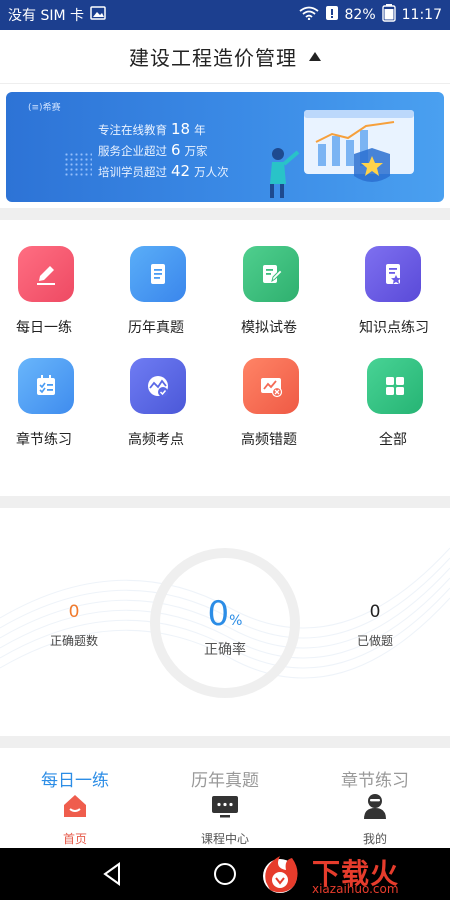  I want to click on accuracy-label: 正确率, so click(225, 650).